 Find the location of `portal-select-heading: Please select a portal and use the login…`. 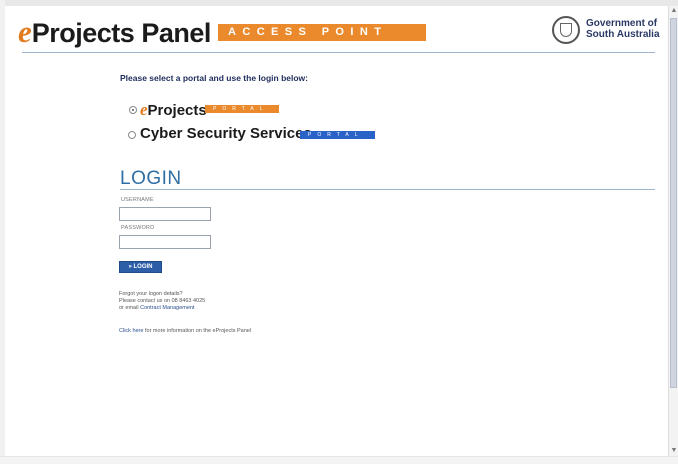

portal-select-heading: Please select a portal and use the login… is located at coordinates (214, 78).